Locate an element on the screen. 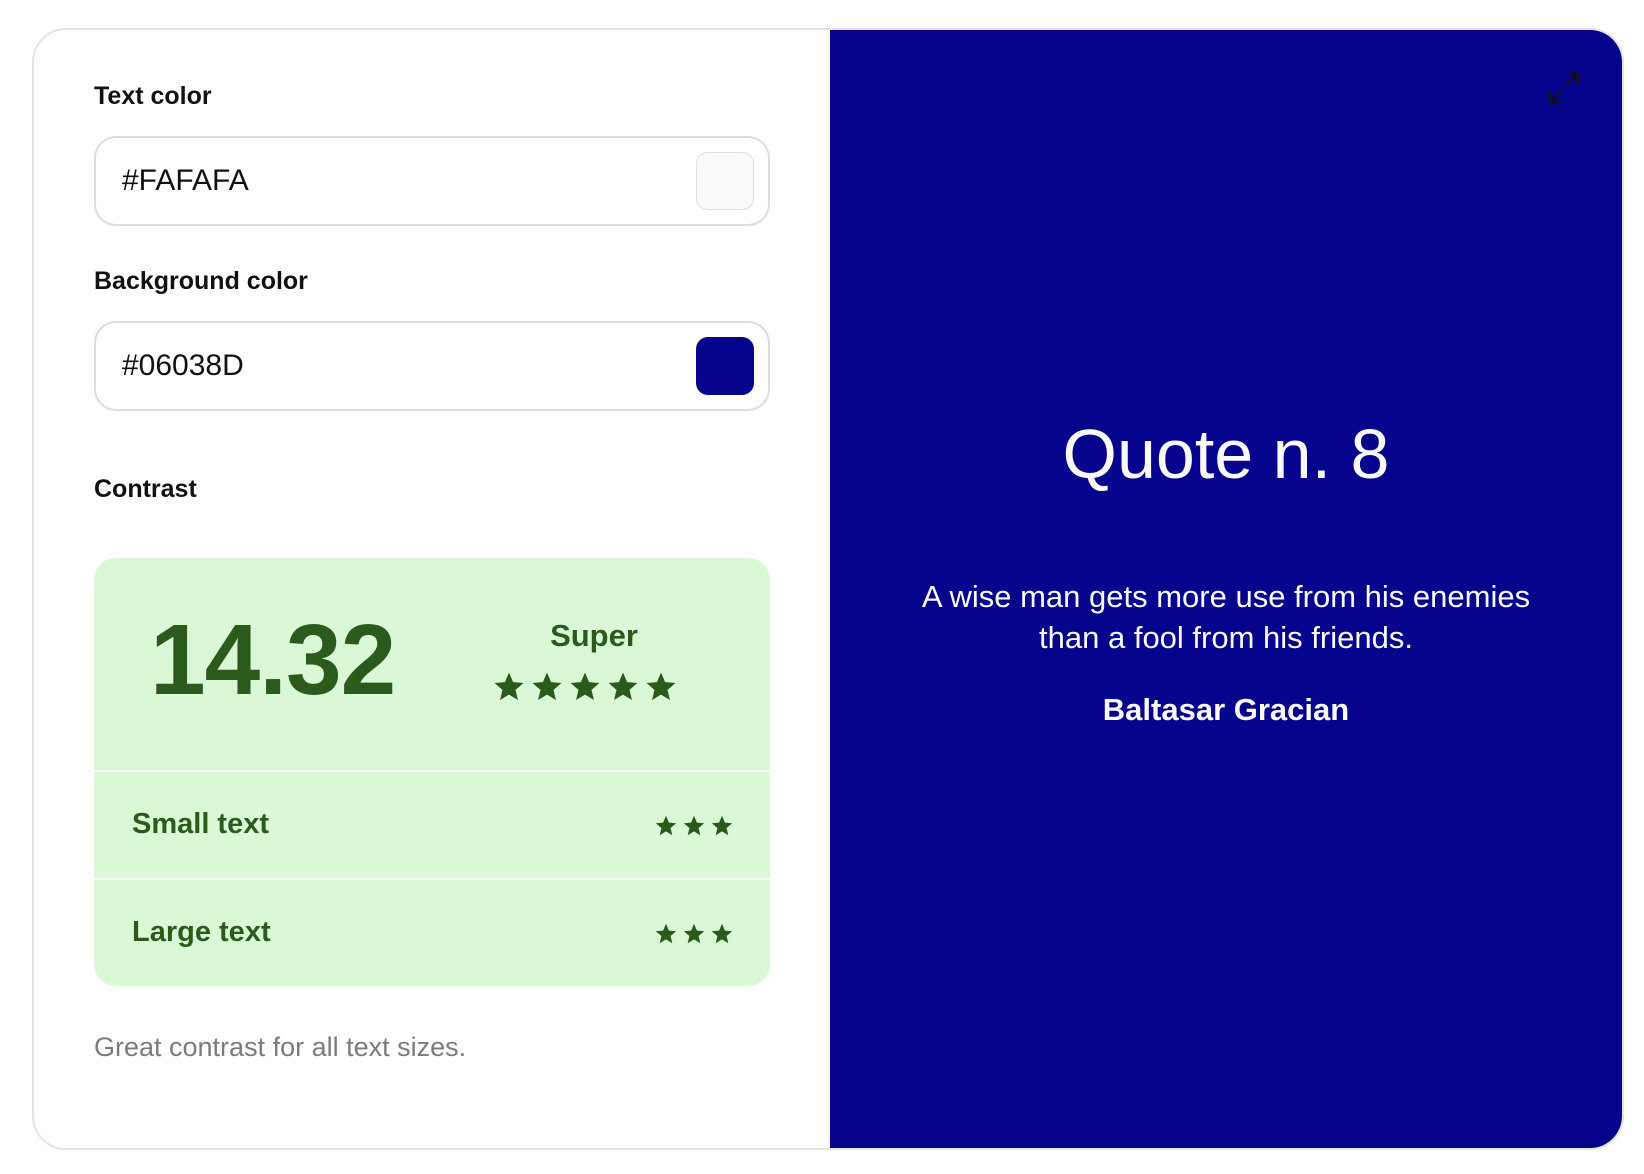 This screenshot has width=1644, height=1174. expand-icon is located at coordinates (1564, 88).